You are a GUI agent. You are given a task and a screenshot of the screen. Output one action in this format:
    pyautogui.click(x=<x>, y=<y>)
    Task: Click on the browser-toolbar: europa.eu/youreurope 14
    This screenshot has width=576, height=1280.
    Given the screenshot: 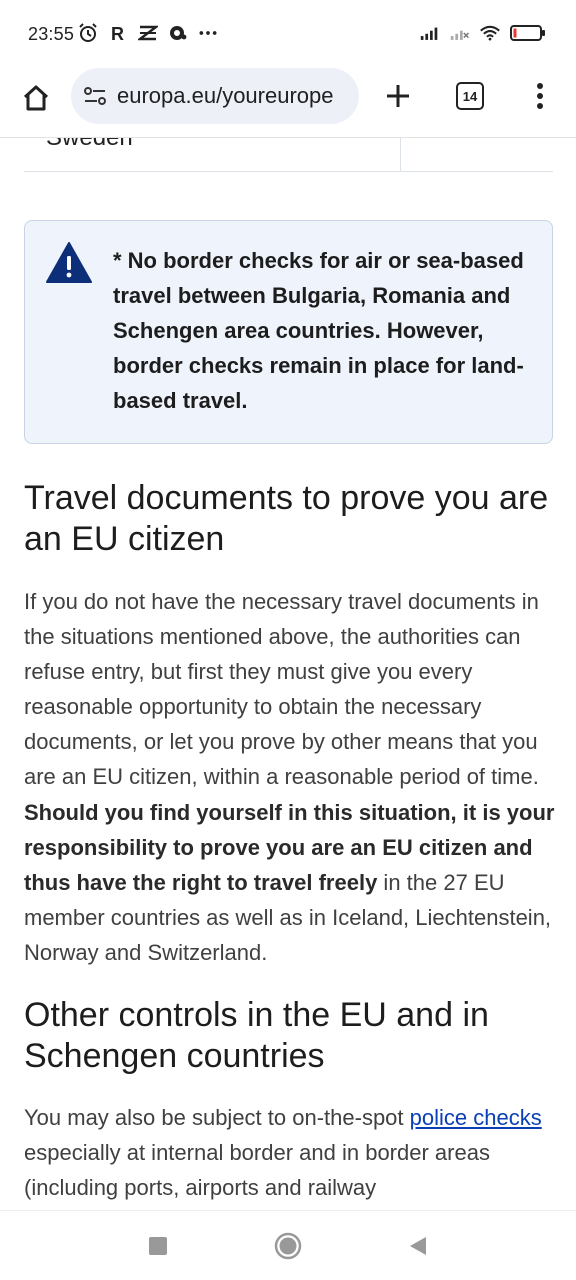 What is the action you would take?
    pyautogui.click(x=288, y=103)
    